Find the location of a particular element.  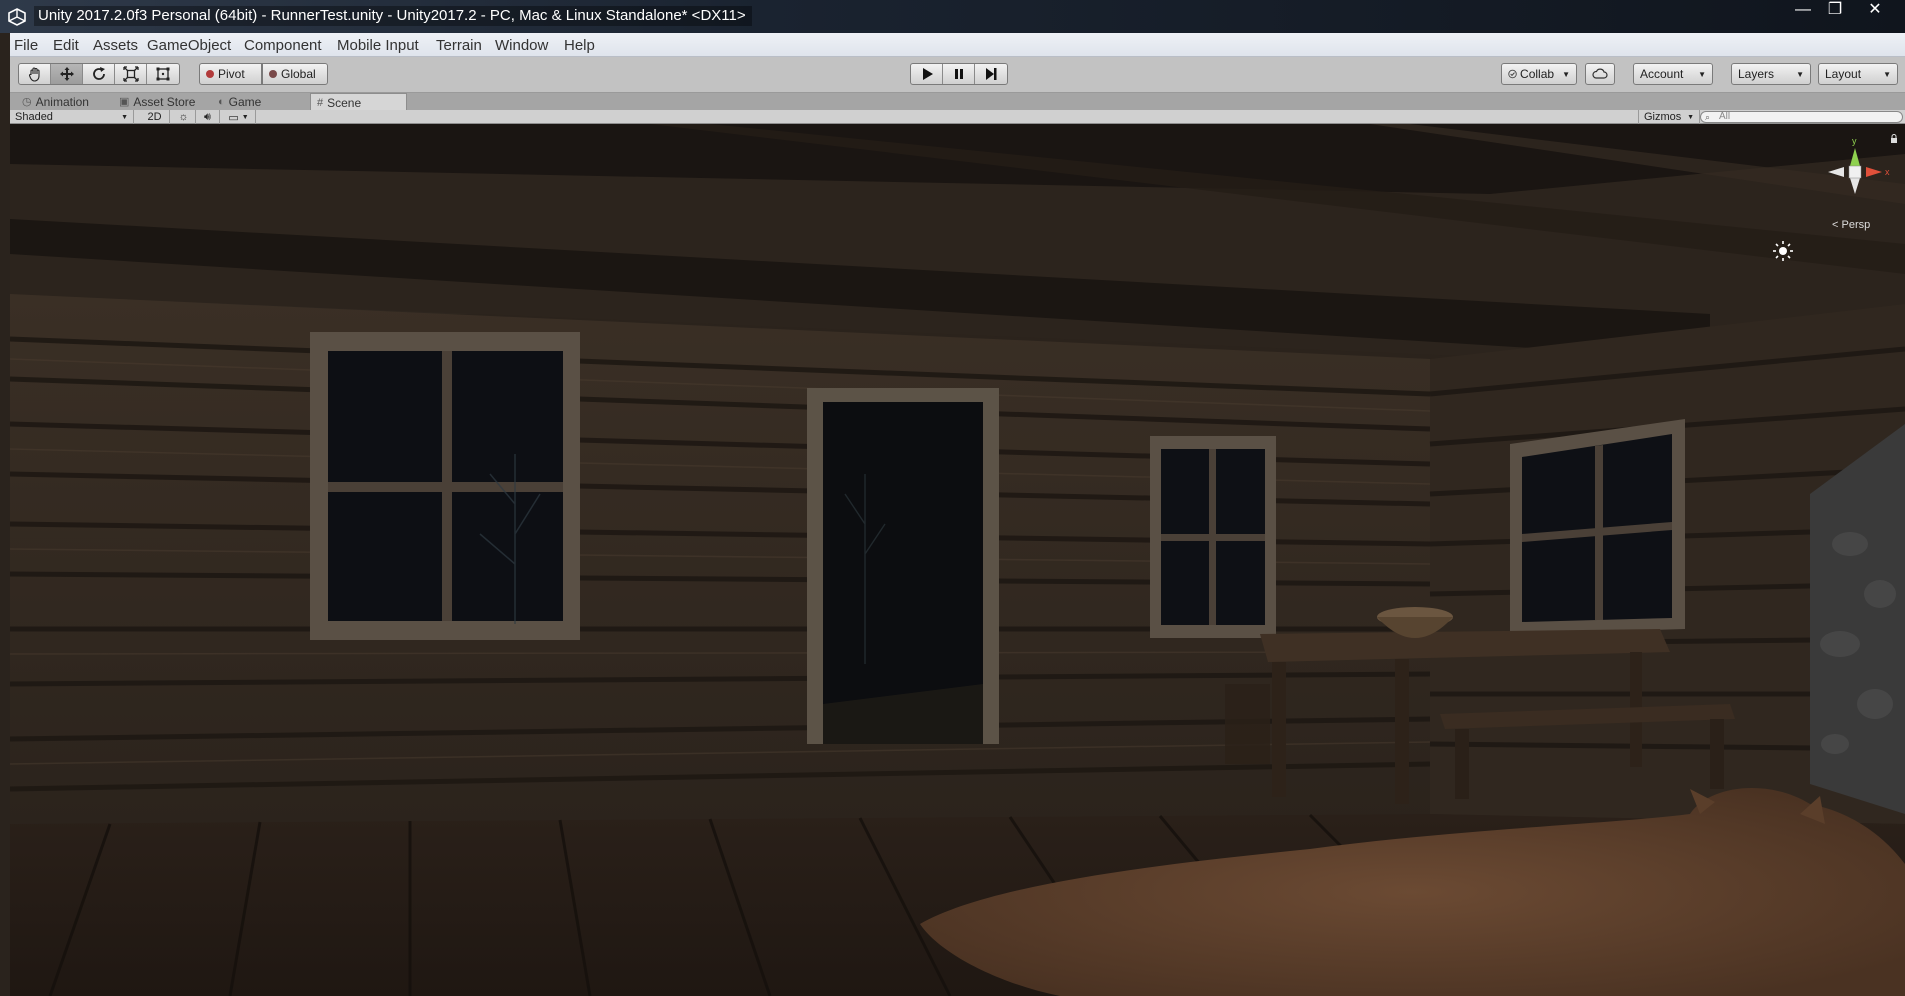

menu-mobile-input: Mobile Input is located at coordinates (378, 45).